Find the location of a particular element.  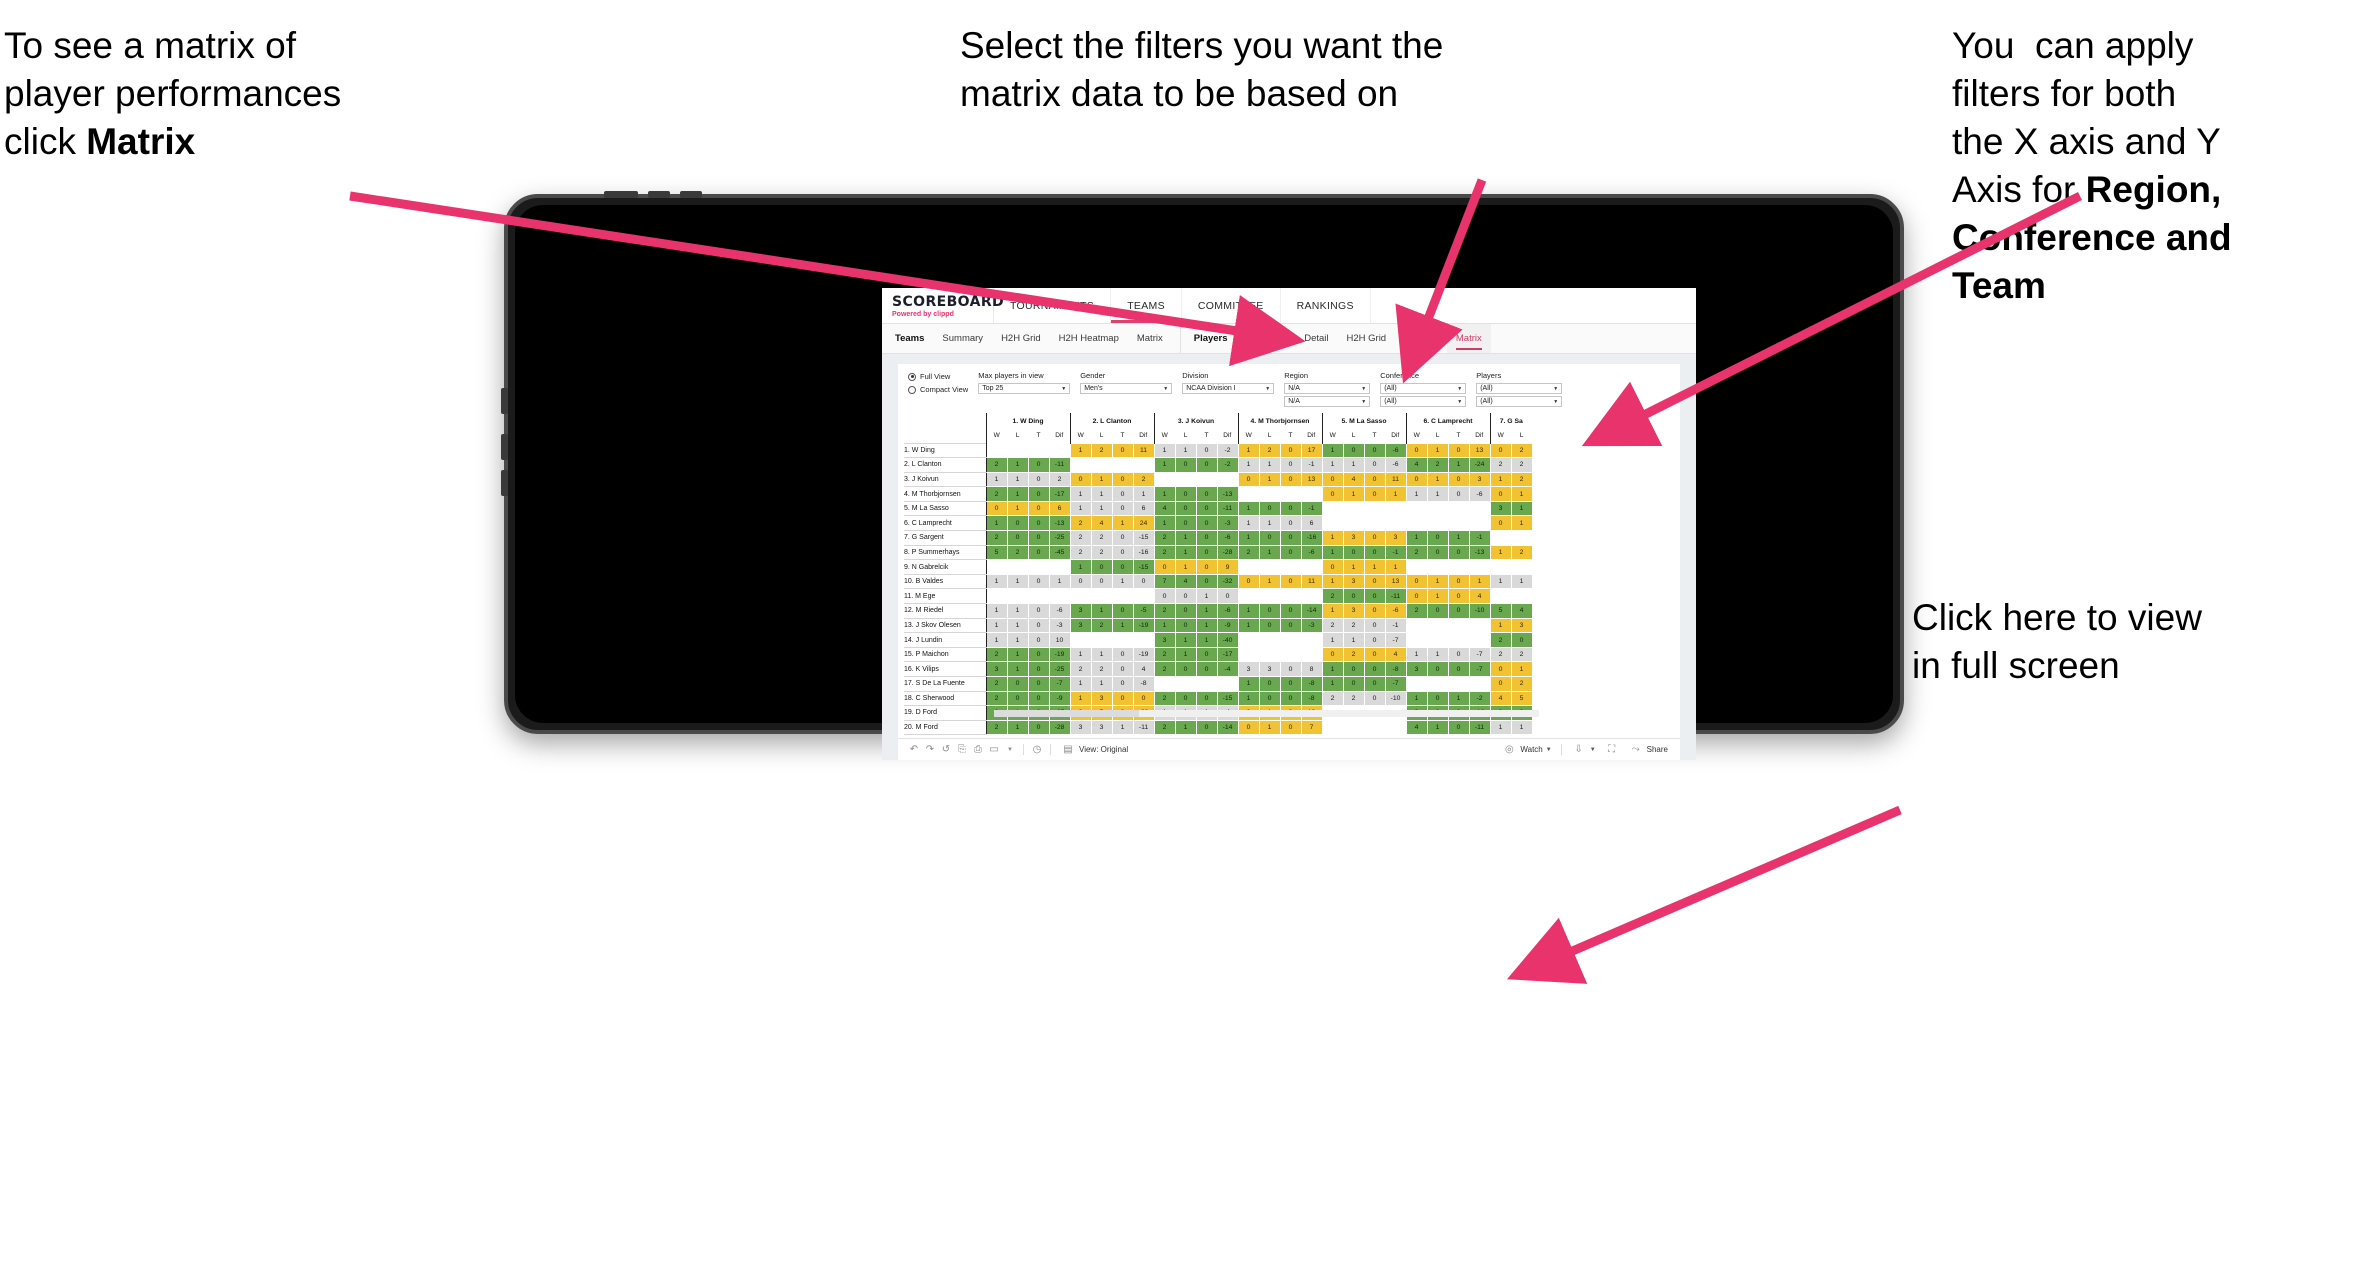

download-button: ⇩ ▼ is located at coordinates (1583, 749).